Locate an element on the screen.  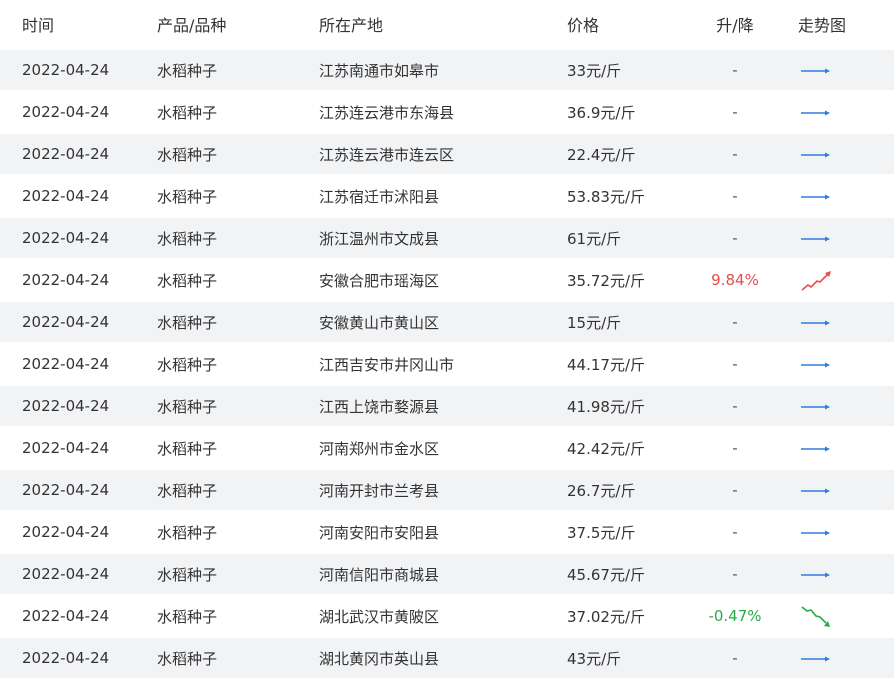
cell-price: 44.17元/斤 is located at coordinates (606, 364).